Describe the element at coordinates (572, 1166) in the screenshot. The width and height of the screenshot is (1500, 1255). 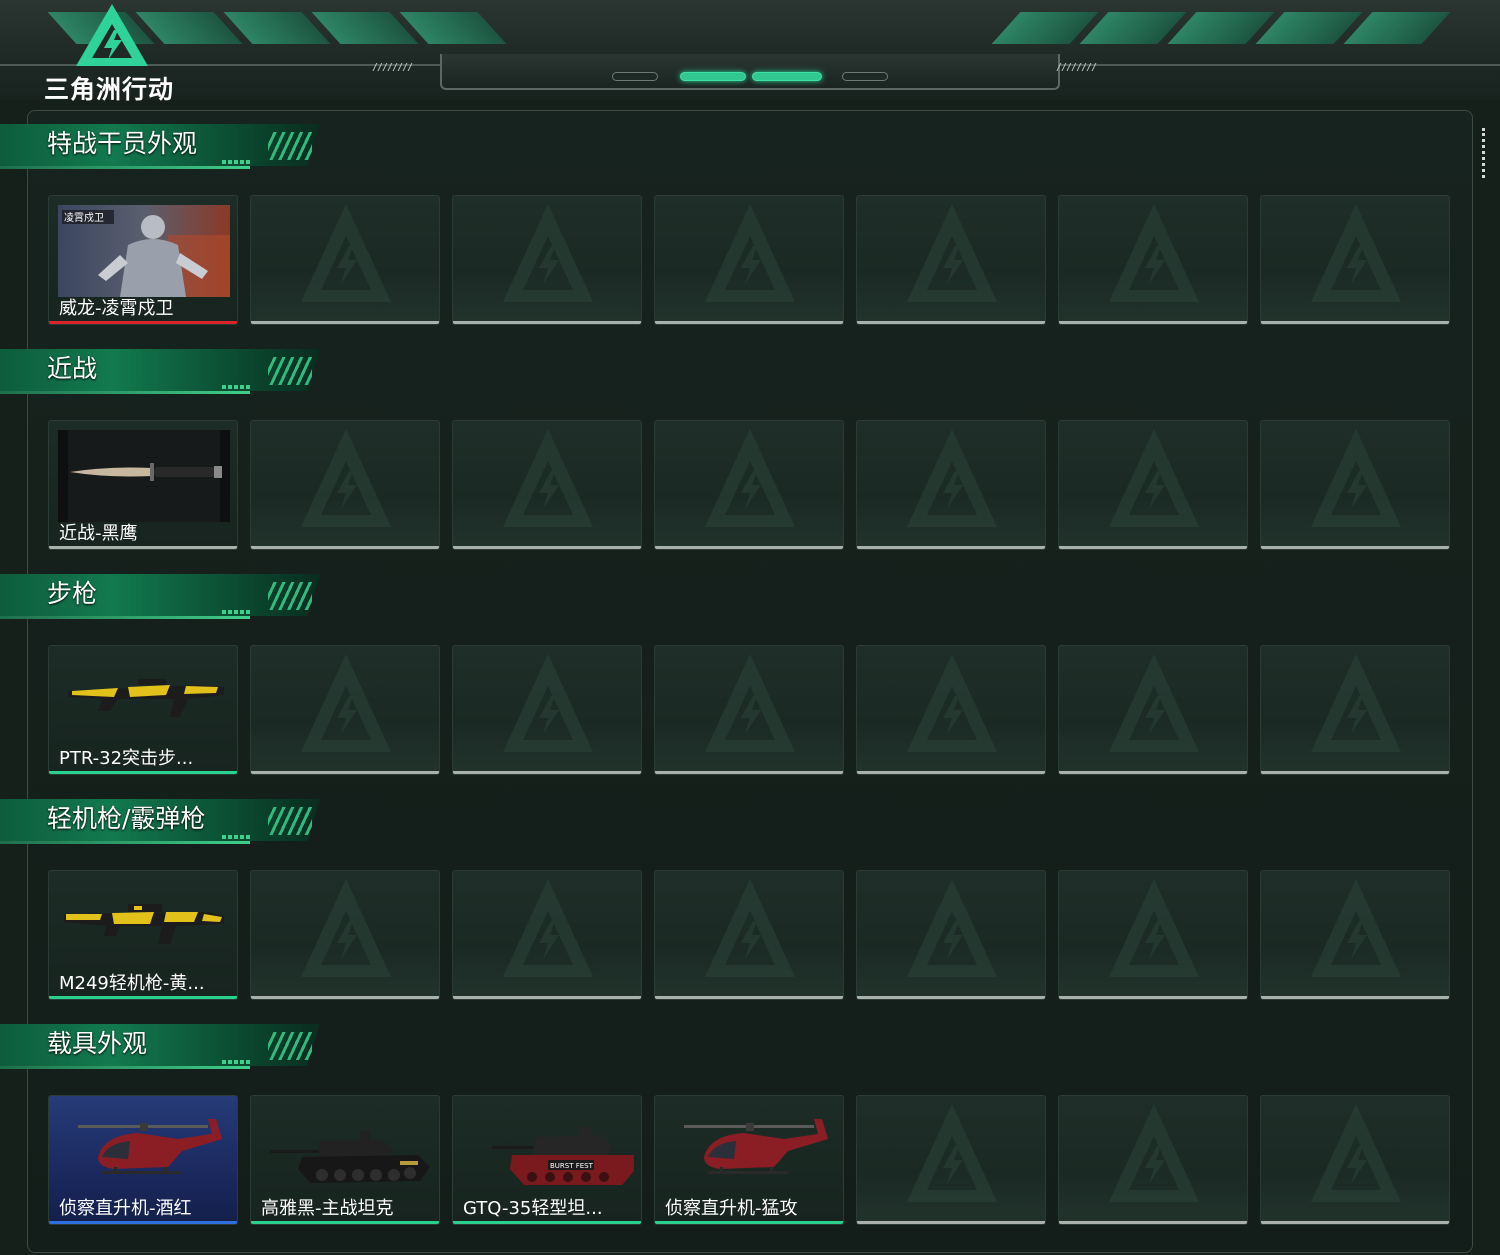
I see `svg-text: BURST FEST` at that location.